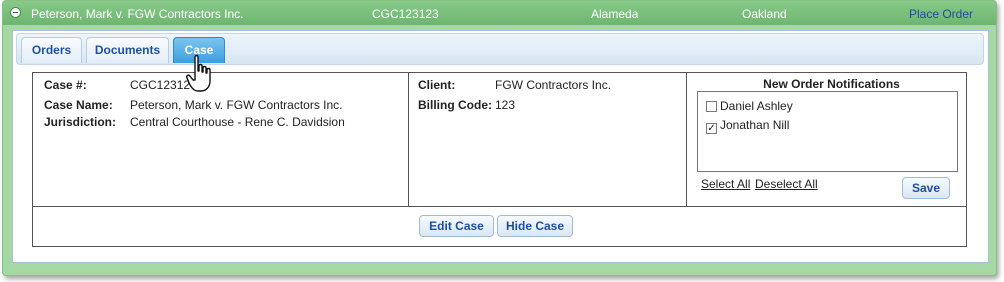  Describe the element at coordinates (535, 226) in the screenshot. I see `hide-case-button: Hide Case` at that location.